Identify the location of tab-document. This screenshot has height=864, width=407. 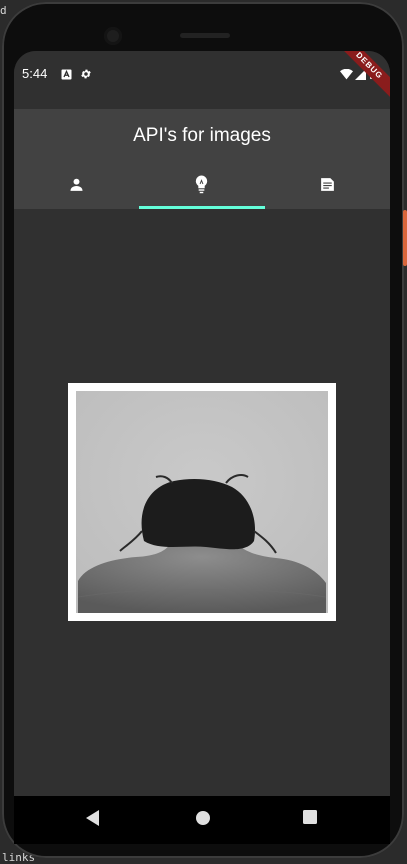
(327, 186).